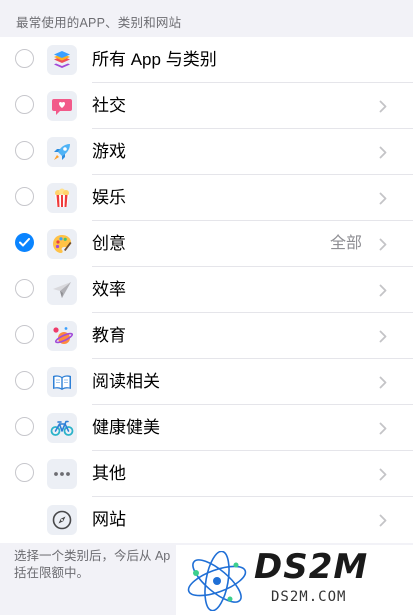  I want to click on row-label: 游戏, so click(109, 151).